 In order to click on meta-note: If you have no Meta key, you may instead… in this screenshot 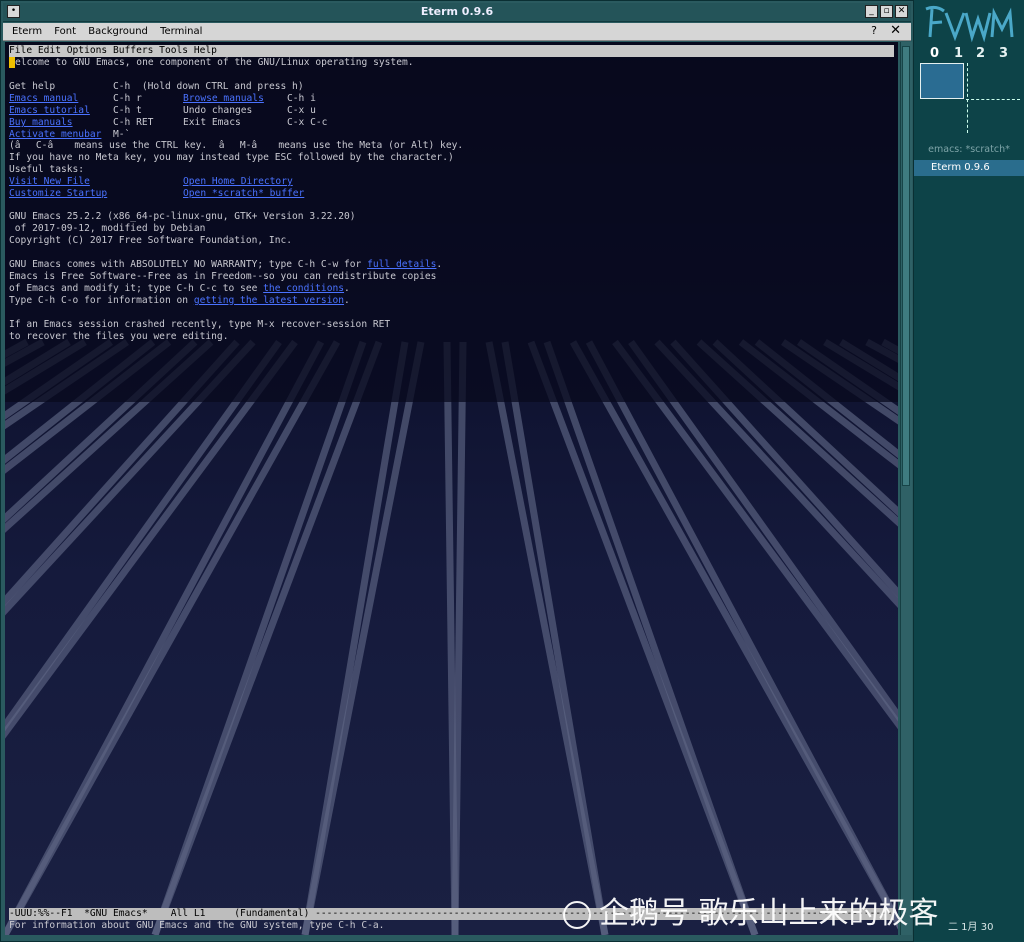, I will do `click(231, 157)`.